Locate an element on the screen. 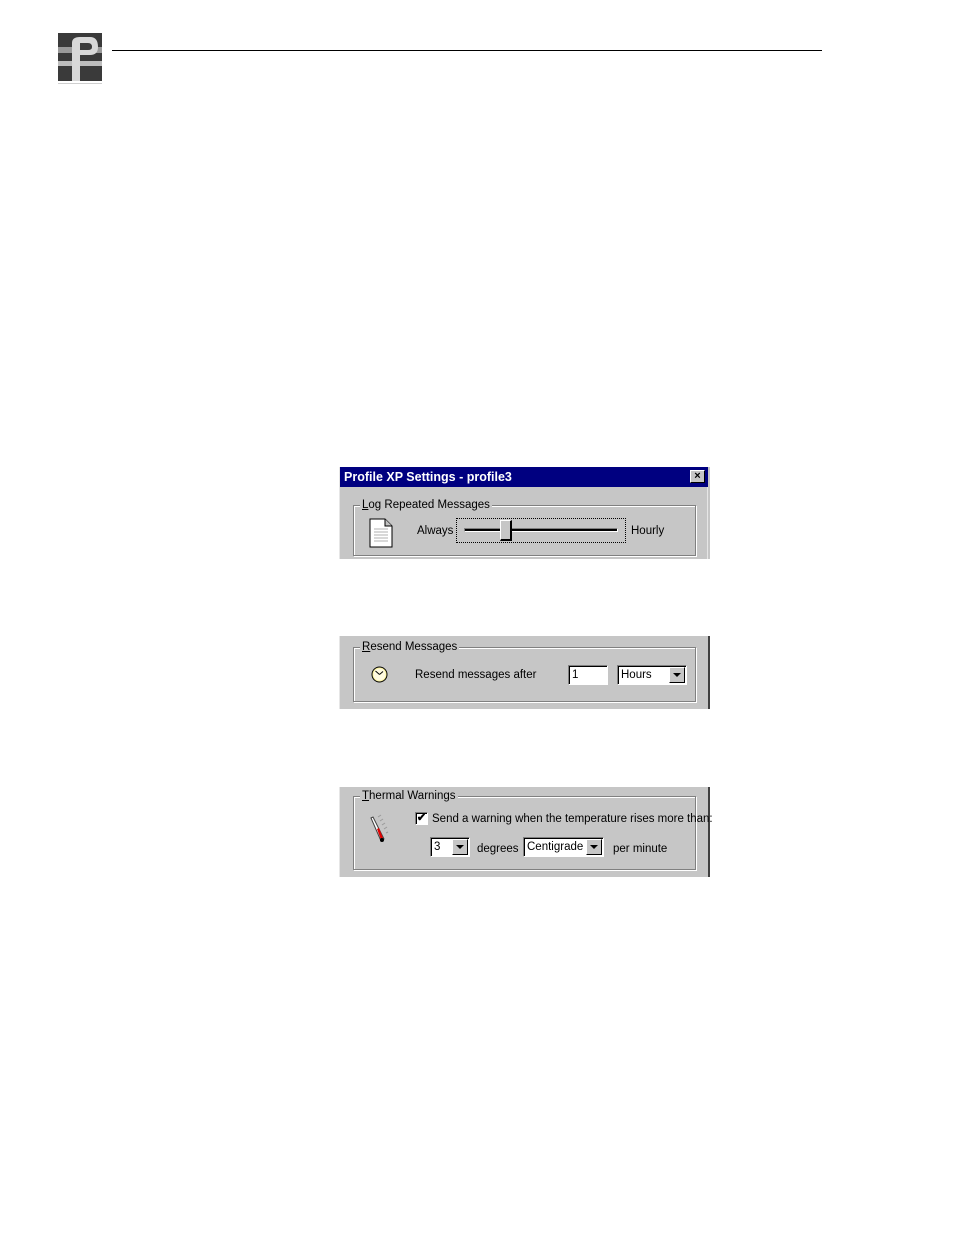 This screenshot has width=954, height=1235. group-label: Resend Messages is located at coordinates (410, 647).